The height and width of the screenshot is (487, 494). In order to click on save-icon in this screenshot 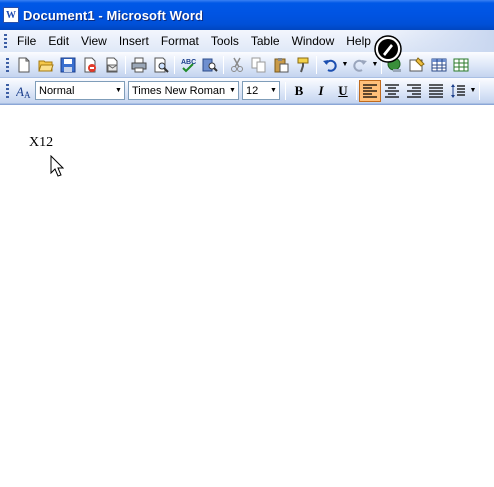, I will do `click(68, 64)`.